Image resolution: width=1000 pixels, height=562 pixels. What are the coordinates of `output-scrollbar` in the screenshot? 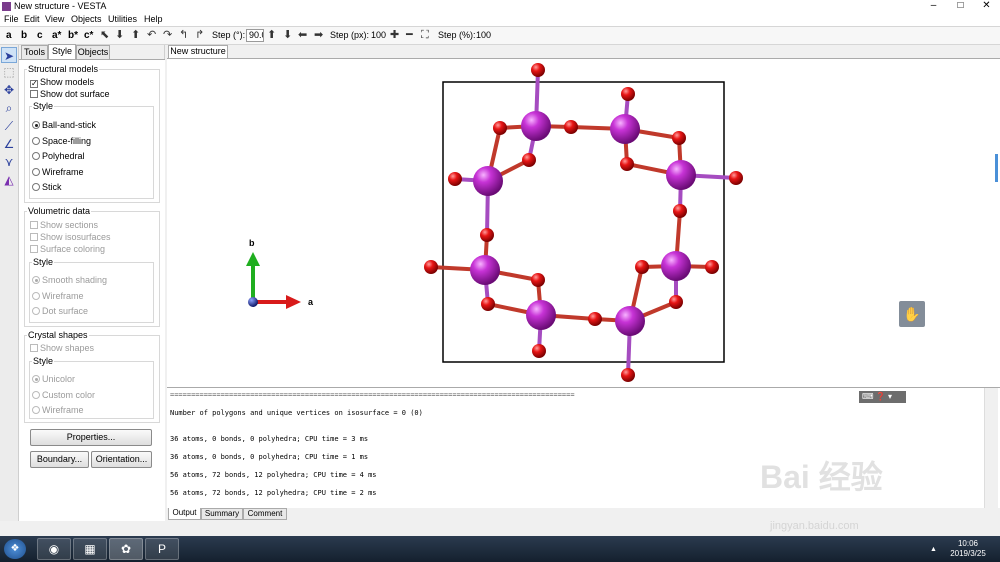 It's located at (991, 448).